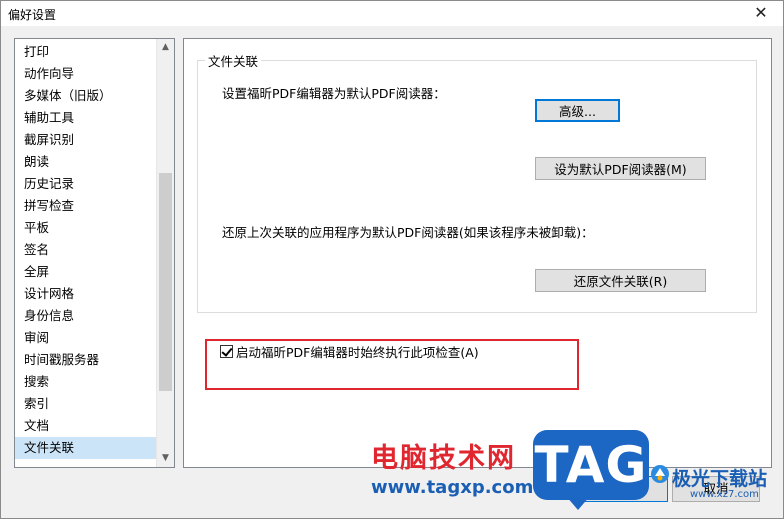 Image resolution: width=784 pixels, height=519 pixels. Describe the element at coordinates (85, 426) in the screenshot. I see `sidebar-item: 文档` at that location.